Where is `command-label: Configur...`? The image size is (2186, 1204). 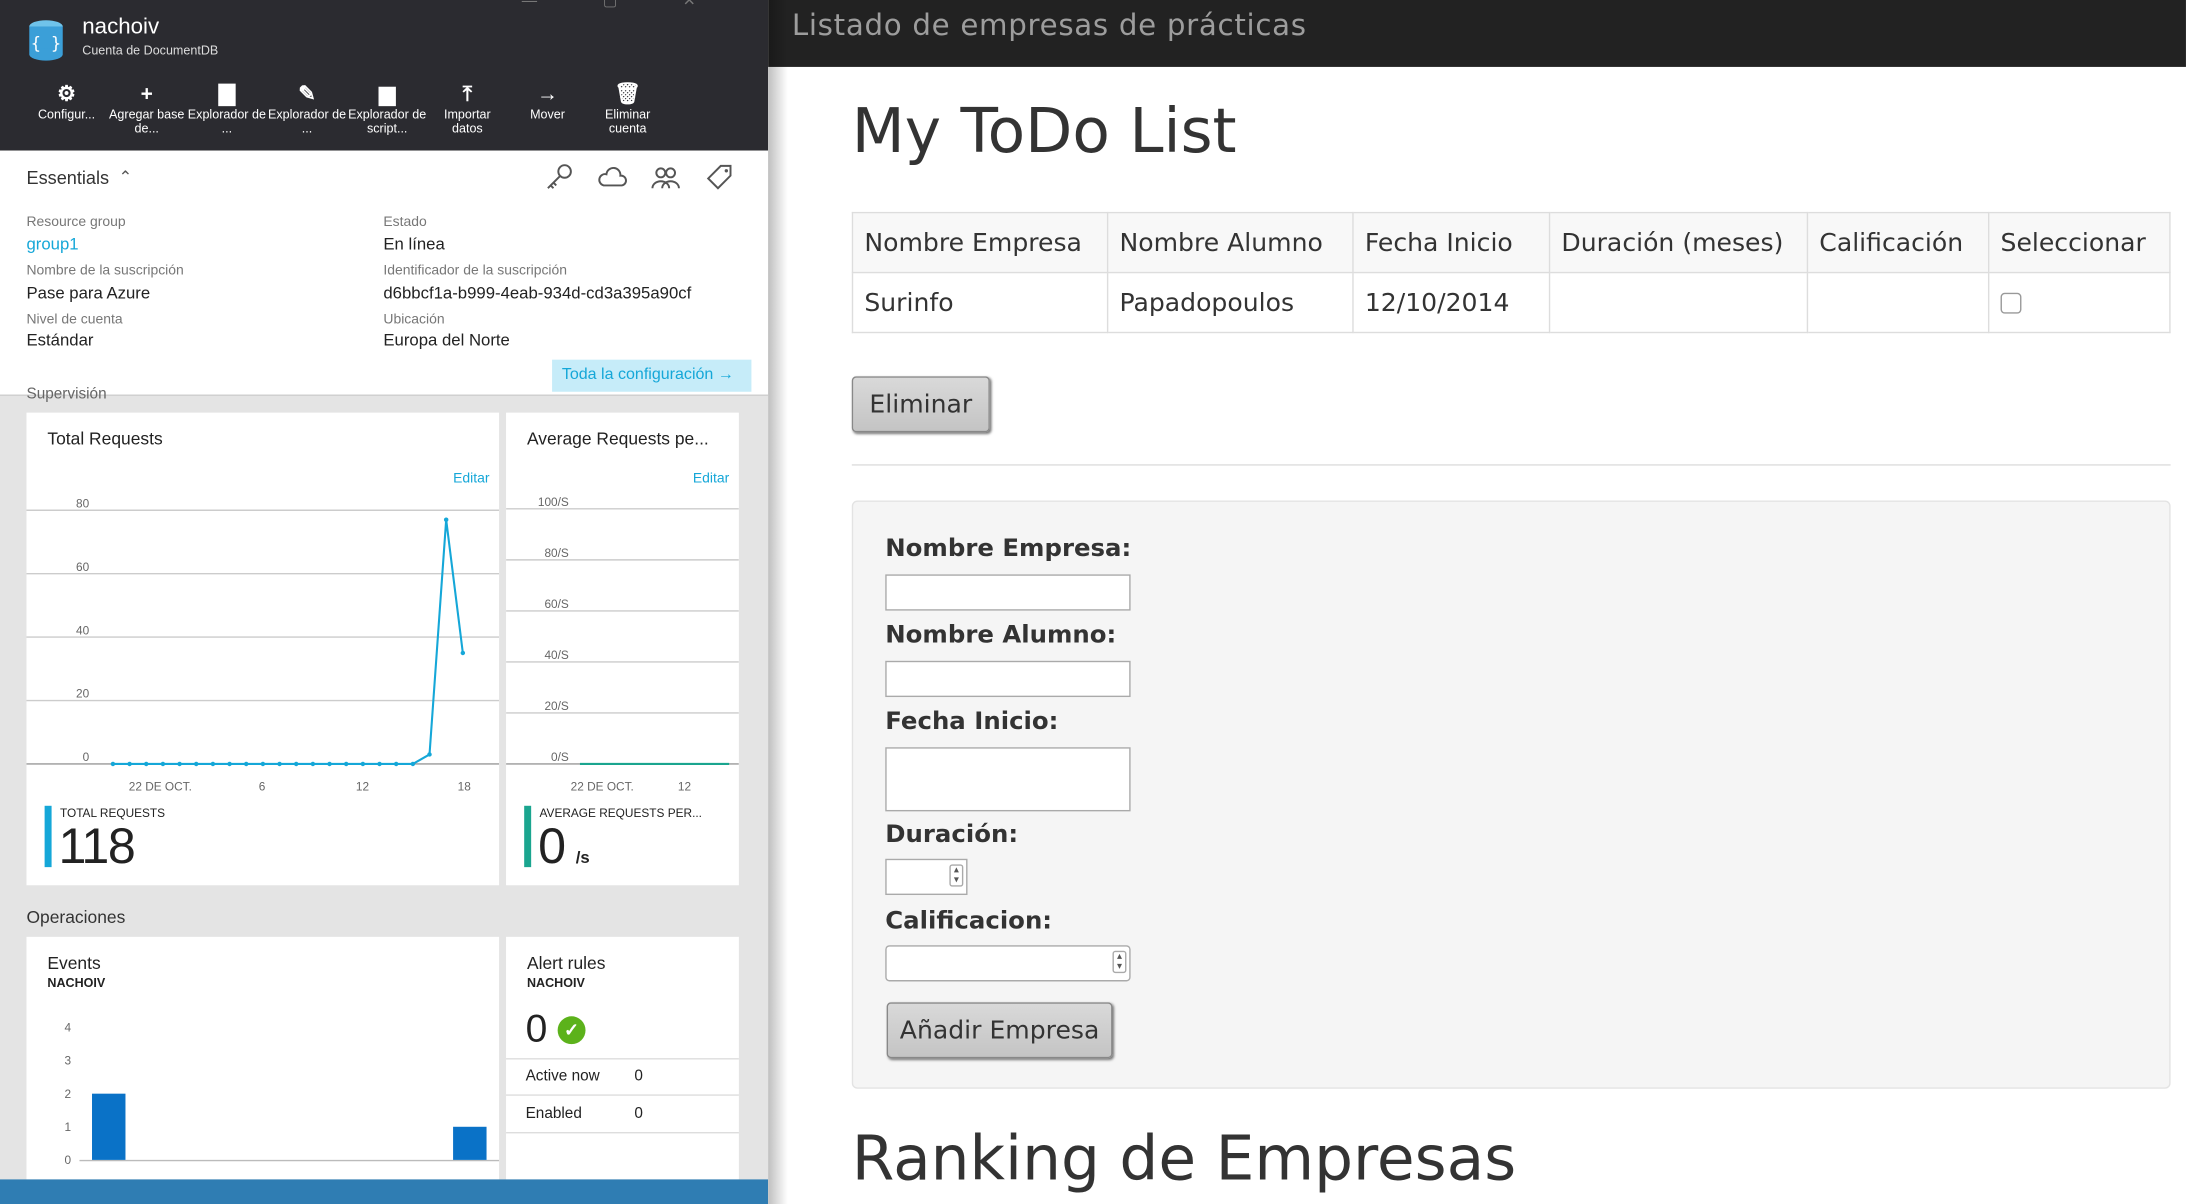 command-label: Configur... is located at coordinates (66, 114).